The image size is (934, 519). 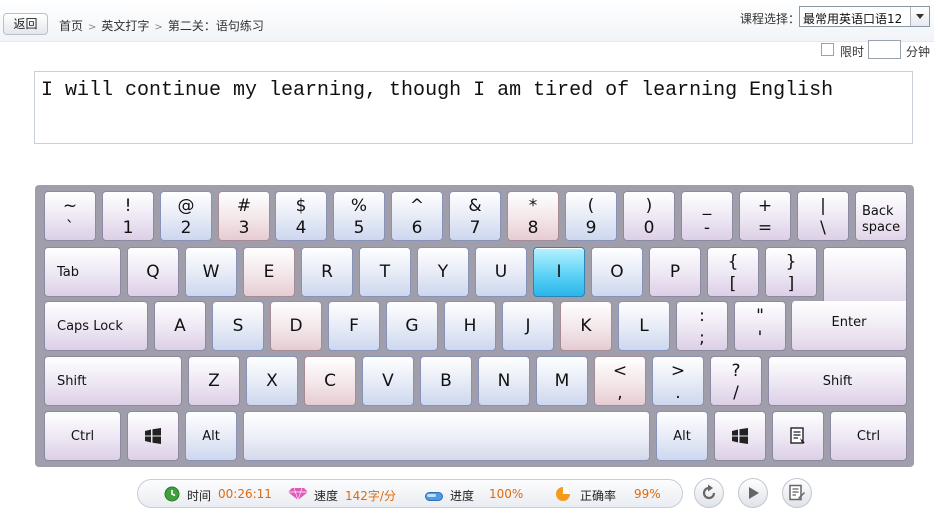 What do you see at coordinates (678, 381) in the screenshot?
I see `key-period: >.` at bounding box center [678, 381].